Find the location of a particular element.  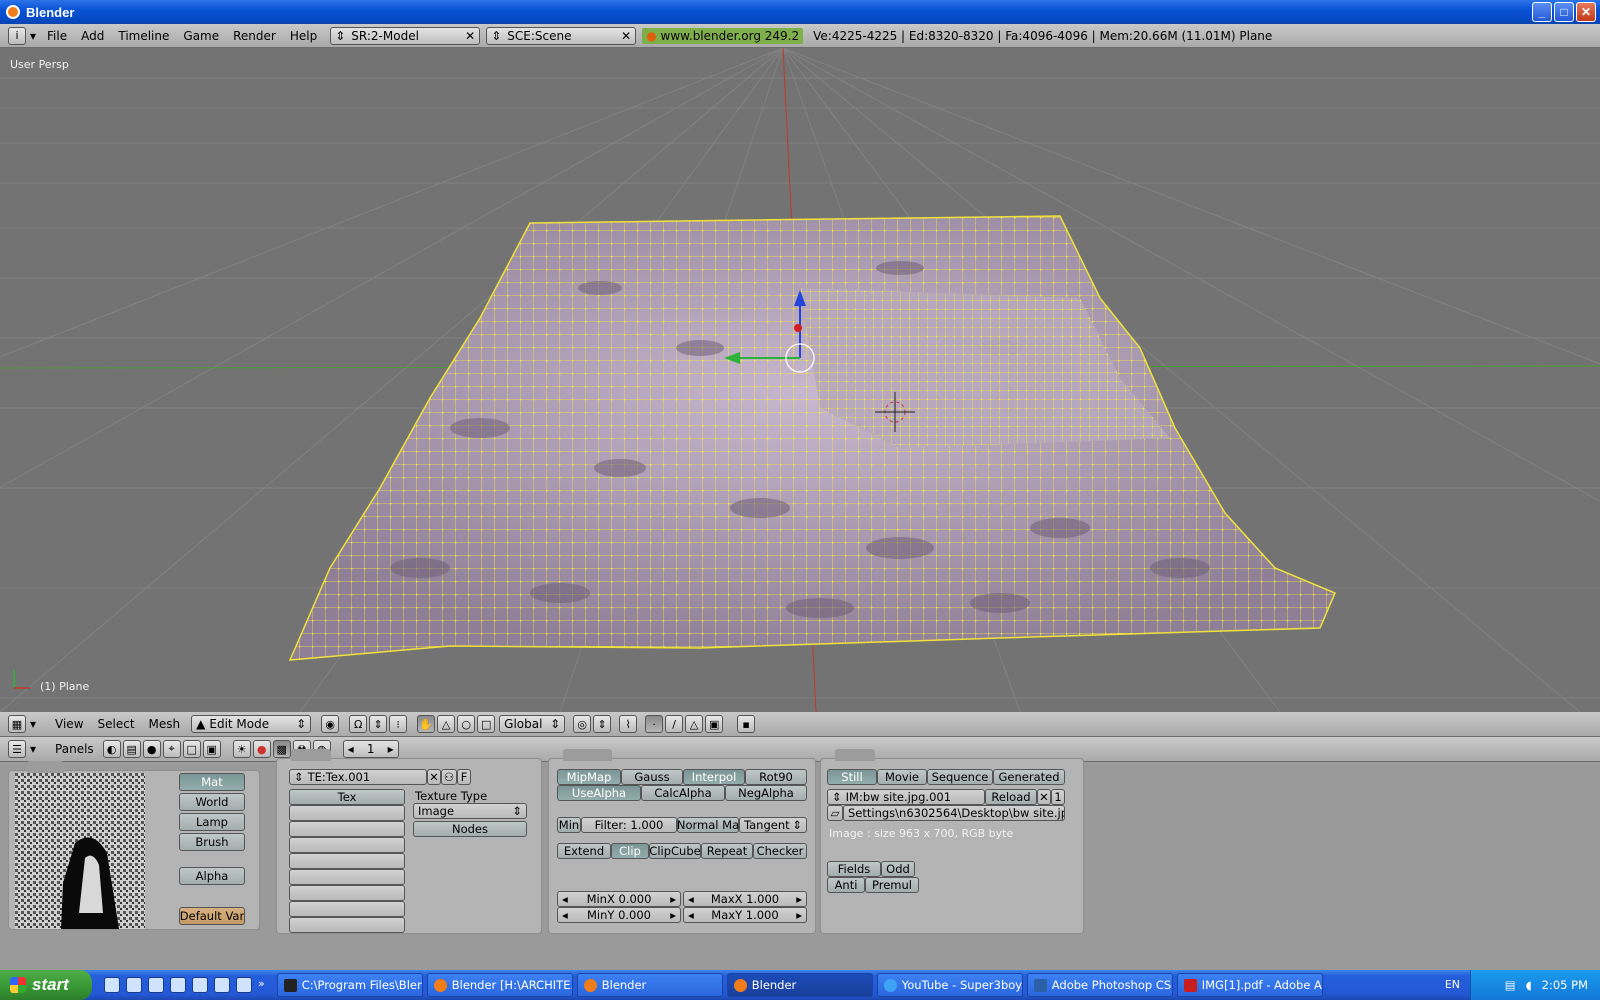

object-context-icon: ⌖ is located at coordinates (171, 749).